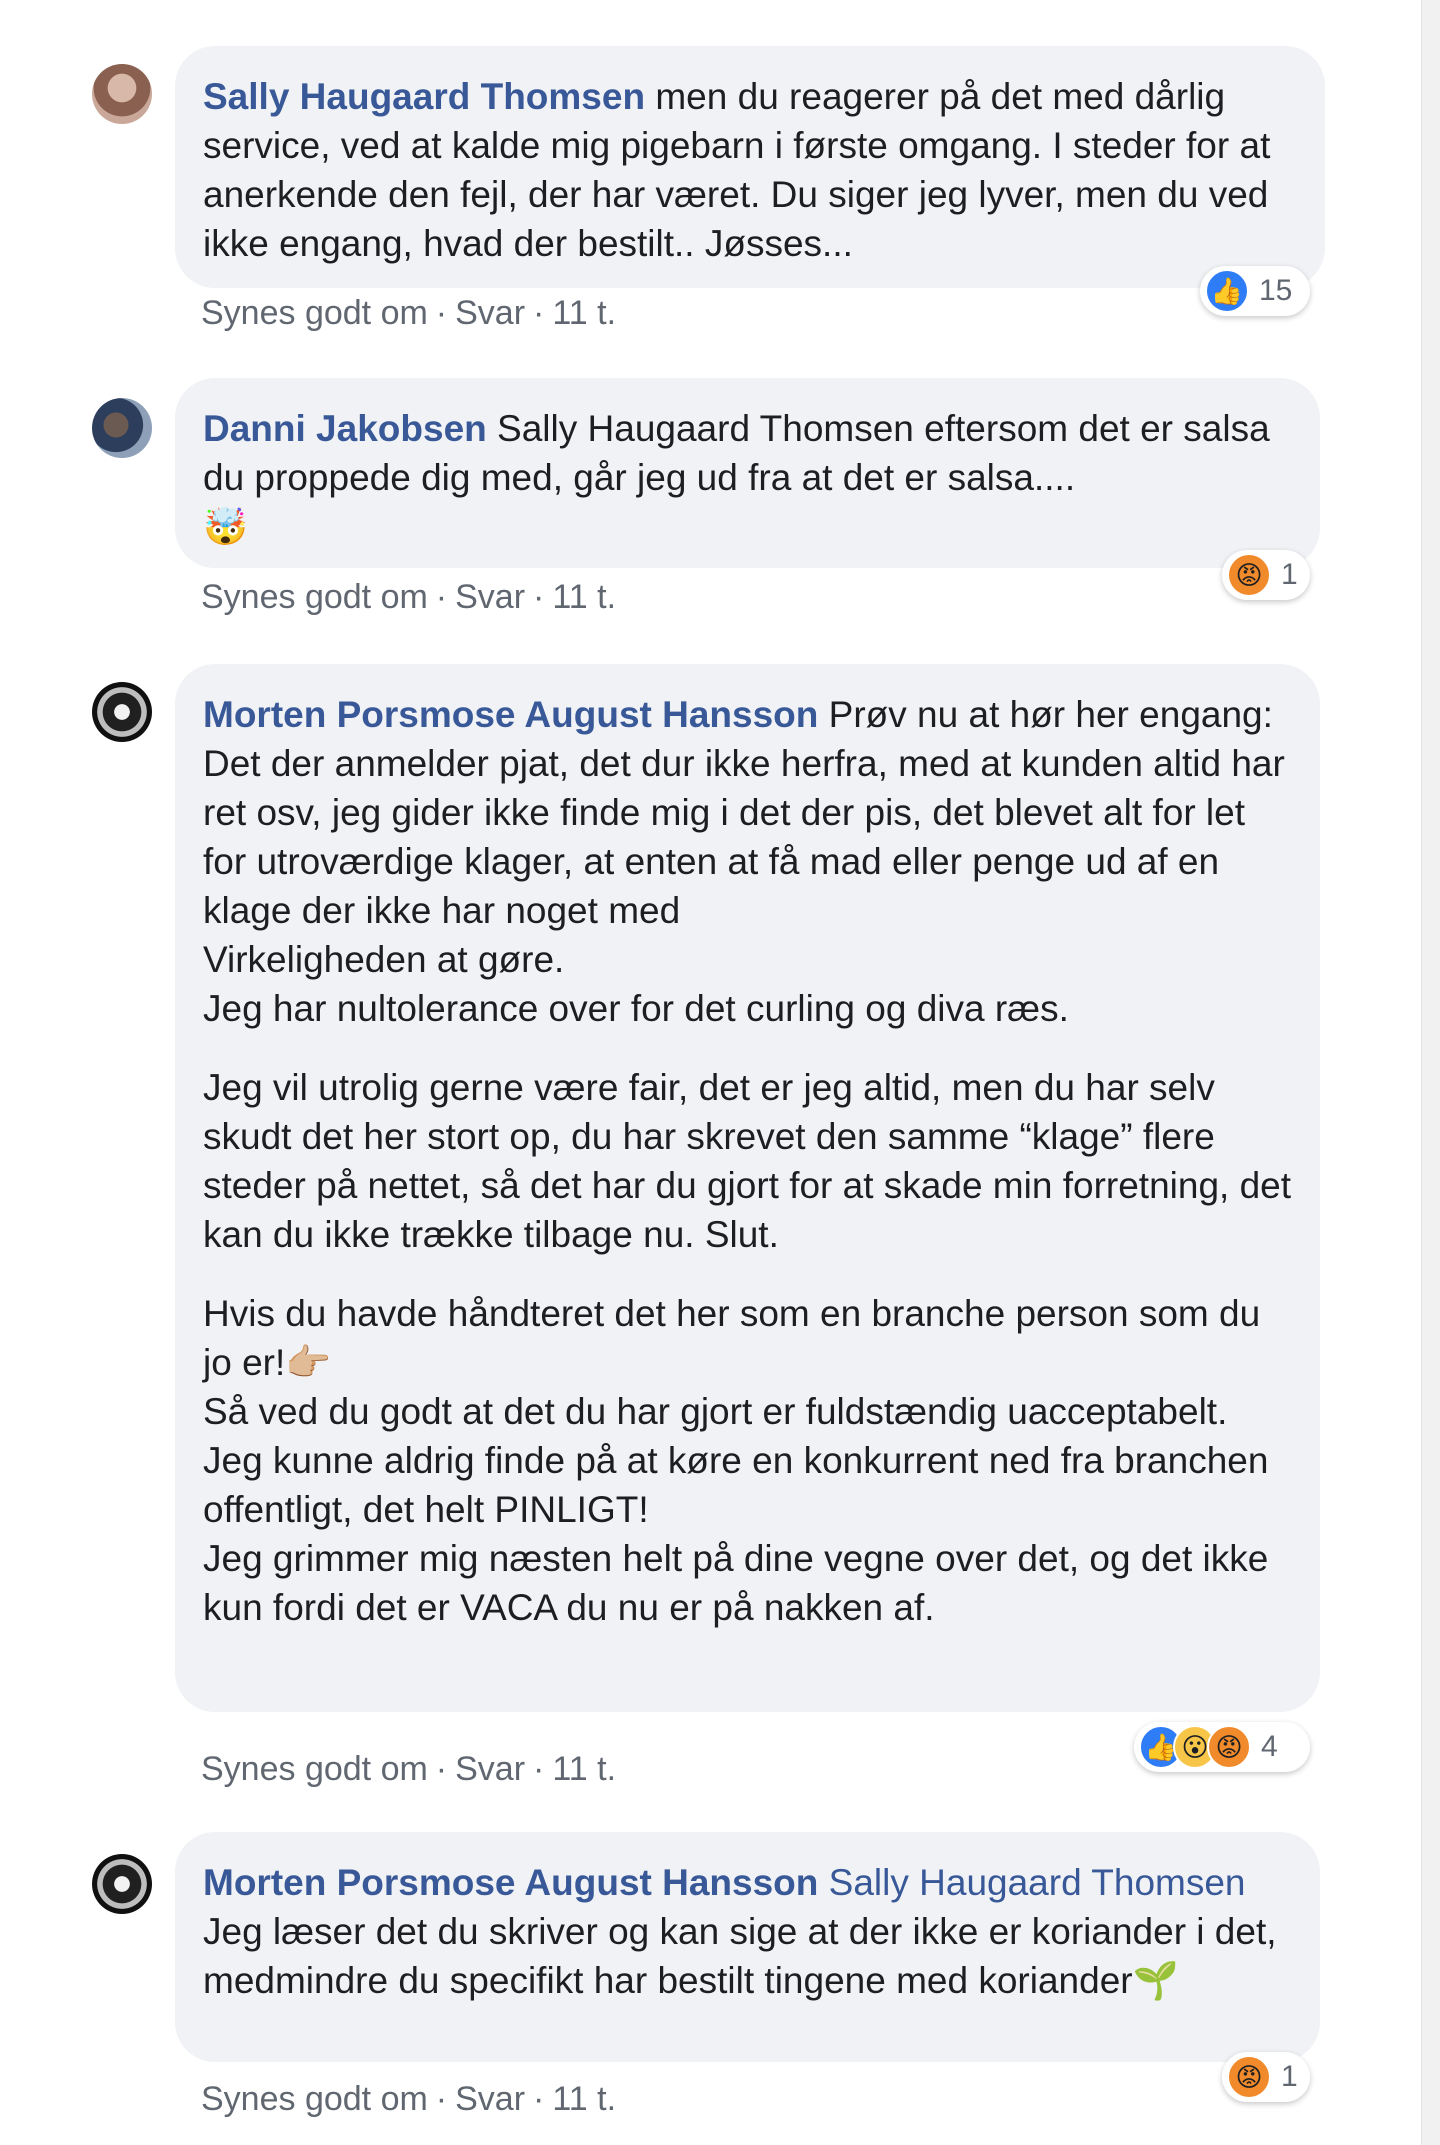  What do you see at coordinates (122, 428) in the screenshot?
I see `avatar-danni` at bounding box center [122, 428].